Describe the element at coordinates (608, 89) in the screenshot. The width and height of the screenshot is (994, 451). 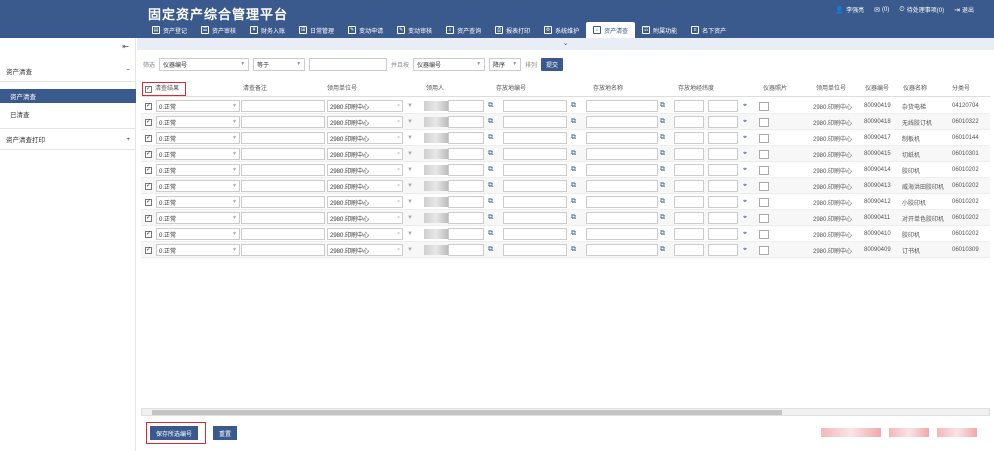
I see `column-header: 存放地名称` at that location.